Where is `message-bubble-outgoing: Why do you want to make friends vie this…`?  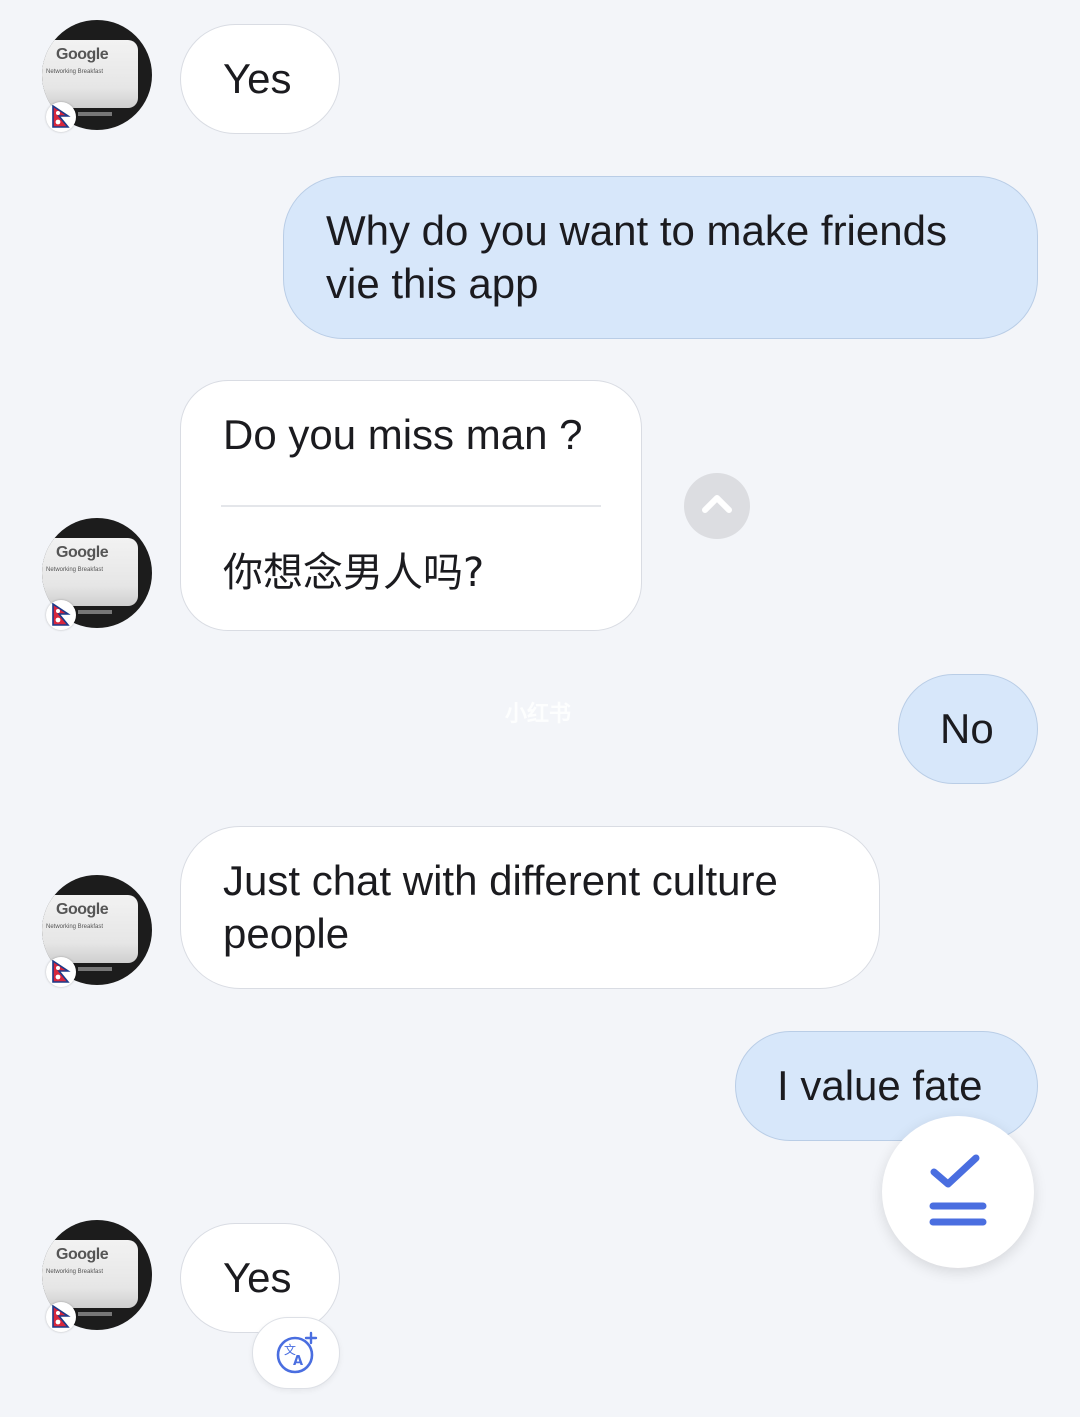
message-bubble-outgoing: Why do you want to make friends vie this… is located at coordinates (660, 257).